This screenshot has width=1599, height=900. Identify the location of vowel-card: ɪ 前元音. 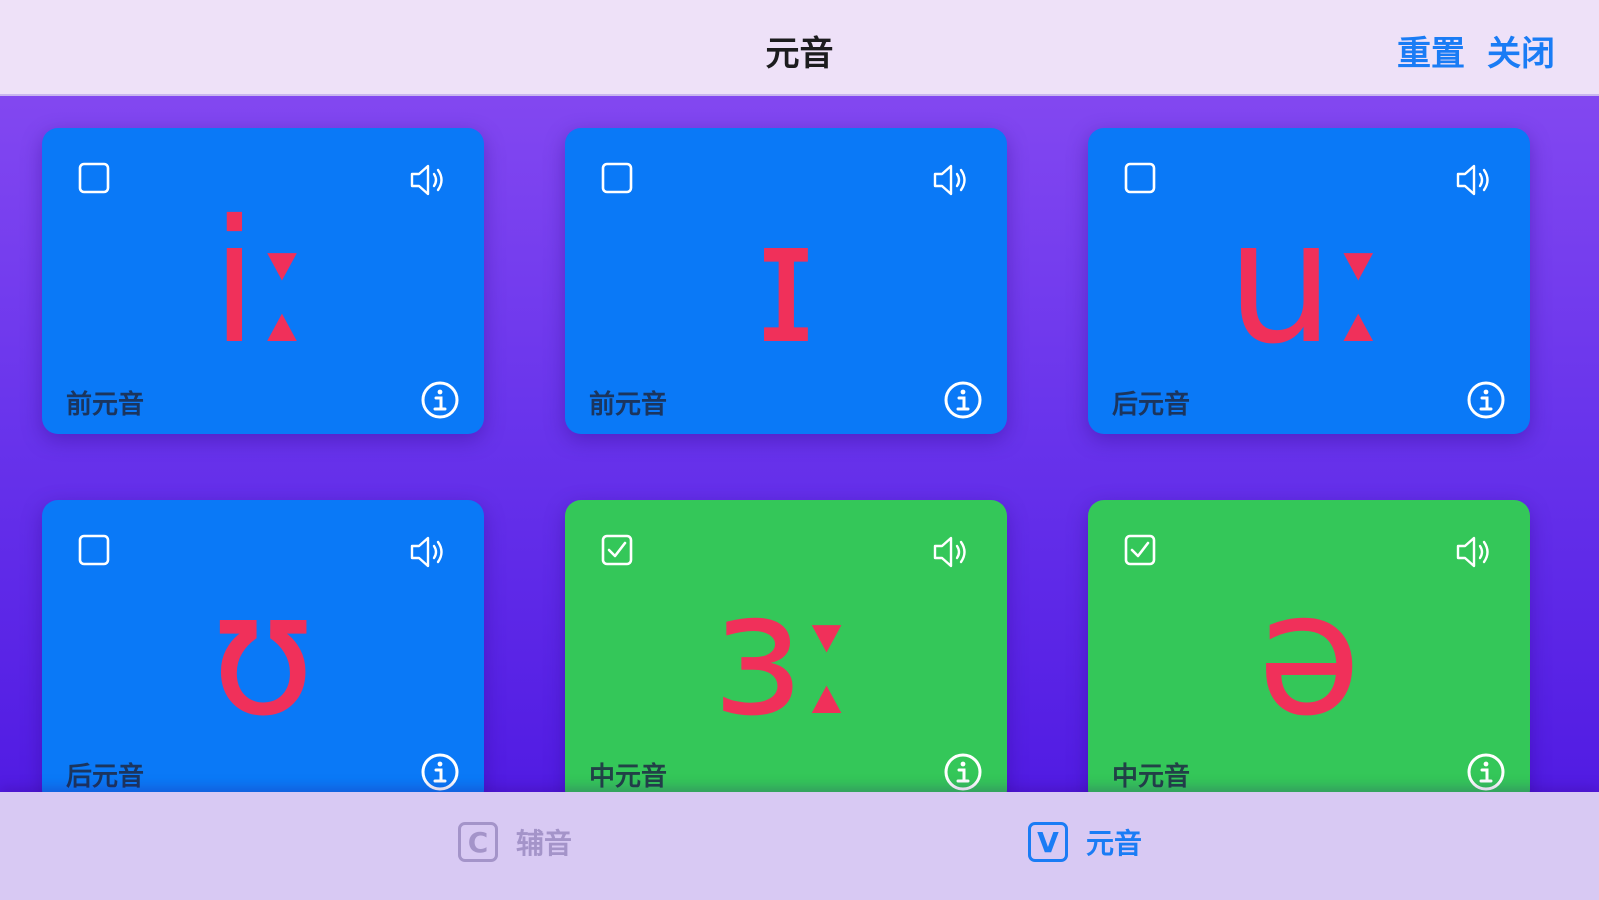
(786, 281).